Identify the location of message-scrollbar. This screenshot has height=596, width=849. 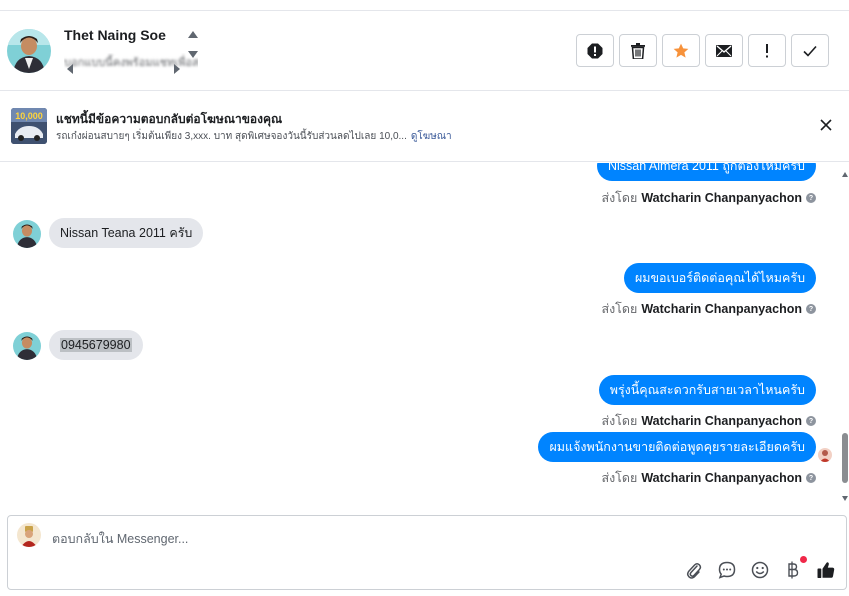
(845, 336).